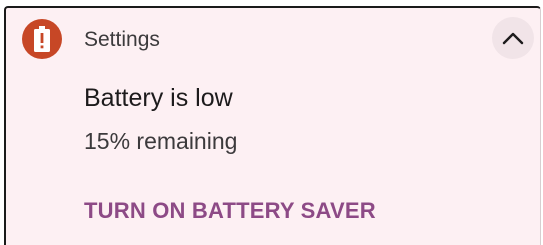  I want to click on chevron-up-icon, so click(513, 38).